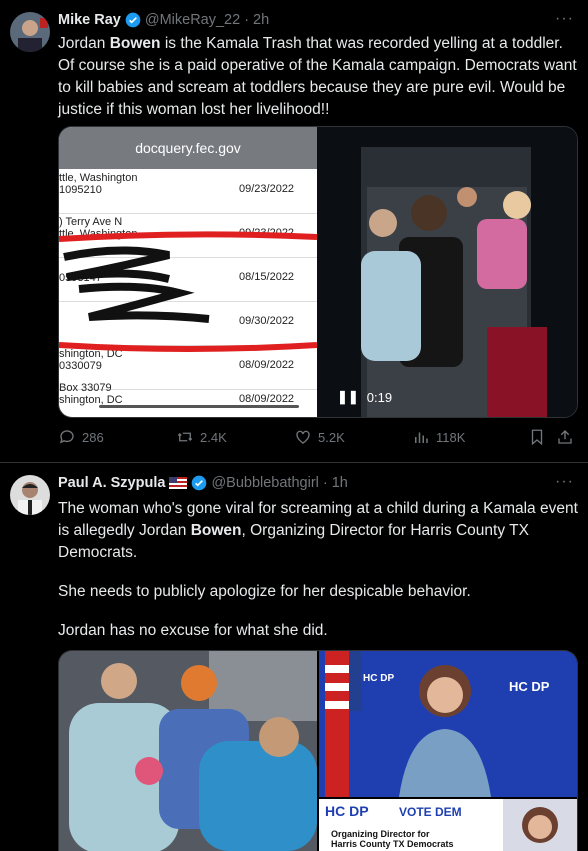 This screenshot has height=851, width=588. What do you see at coordinates (529, 686) in the screenshot?
I see `banner-logo-text-large: HC DP` at bounding box center [529, 686].